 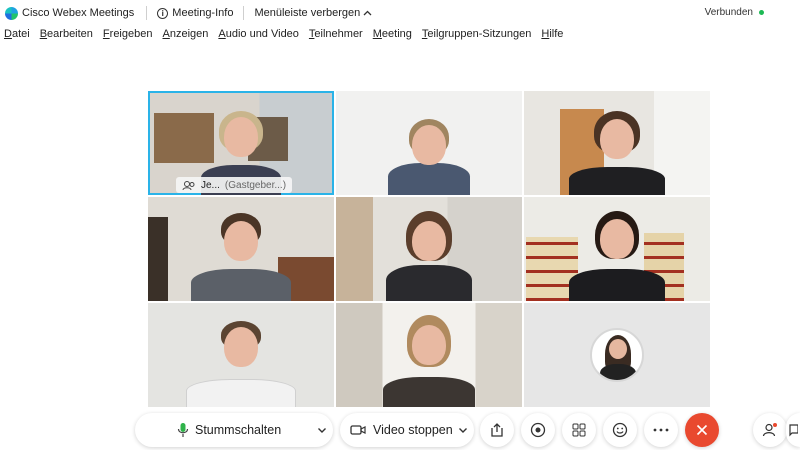 I want to click on chevron-up-icon, so click(x=367, y=13).